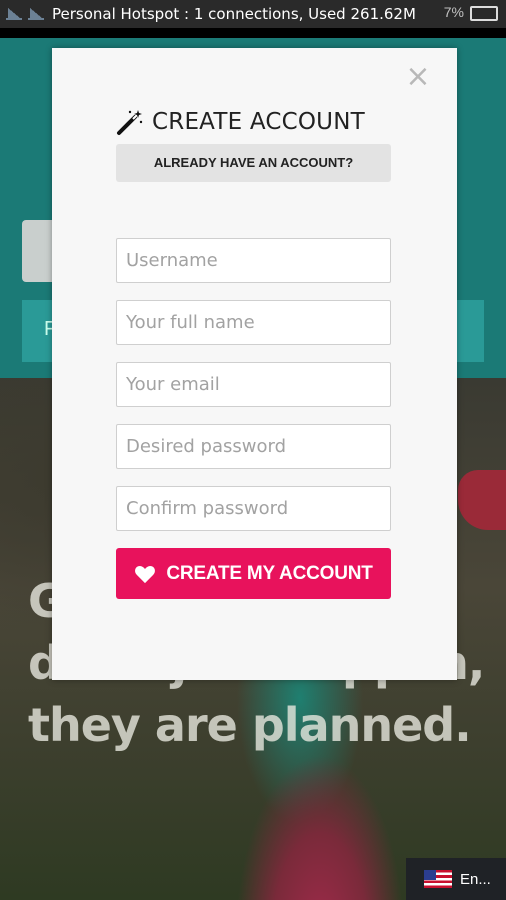 The height and width of the screenshot is (900, 506). I want to click on magic-wand-icon, so click(130, 122).